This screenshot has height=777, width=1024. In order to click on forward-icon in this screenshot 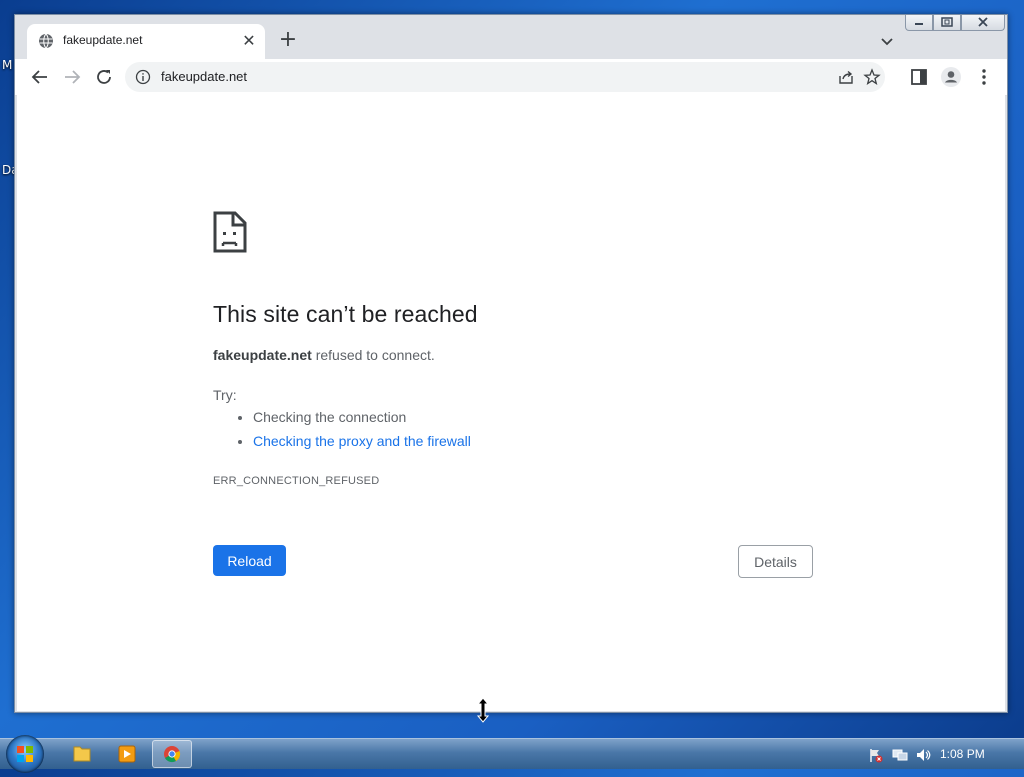, I will do `click(72, 77)`.